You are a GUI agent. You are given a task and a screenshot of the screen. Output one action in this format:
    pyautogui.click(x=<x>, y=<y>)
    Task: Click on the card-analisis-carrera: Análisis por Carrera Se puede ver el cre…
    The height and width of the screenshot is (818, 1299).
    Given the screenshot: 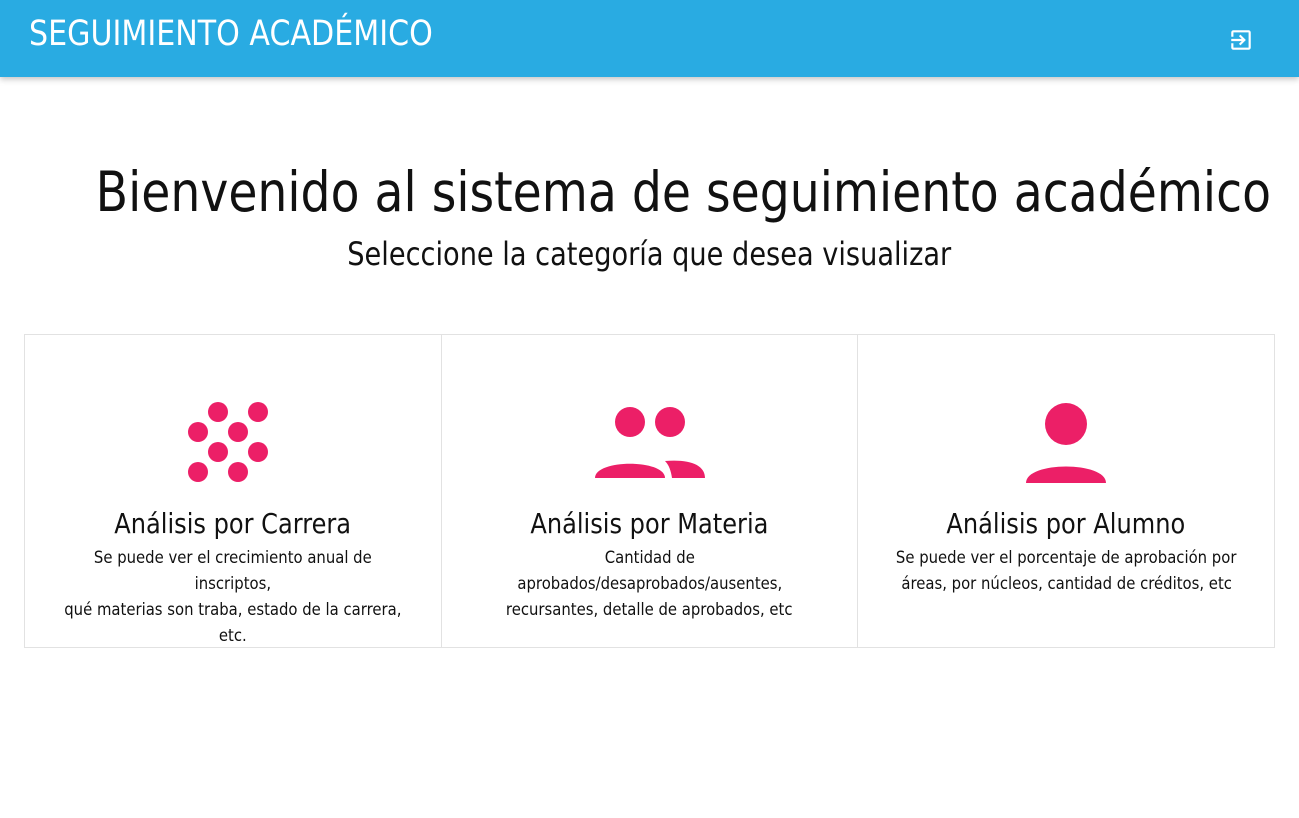 What is the action you would take?
    pyautogui.click(x=233, y=491)
    